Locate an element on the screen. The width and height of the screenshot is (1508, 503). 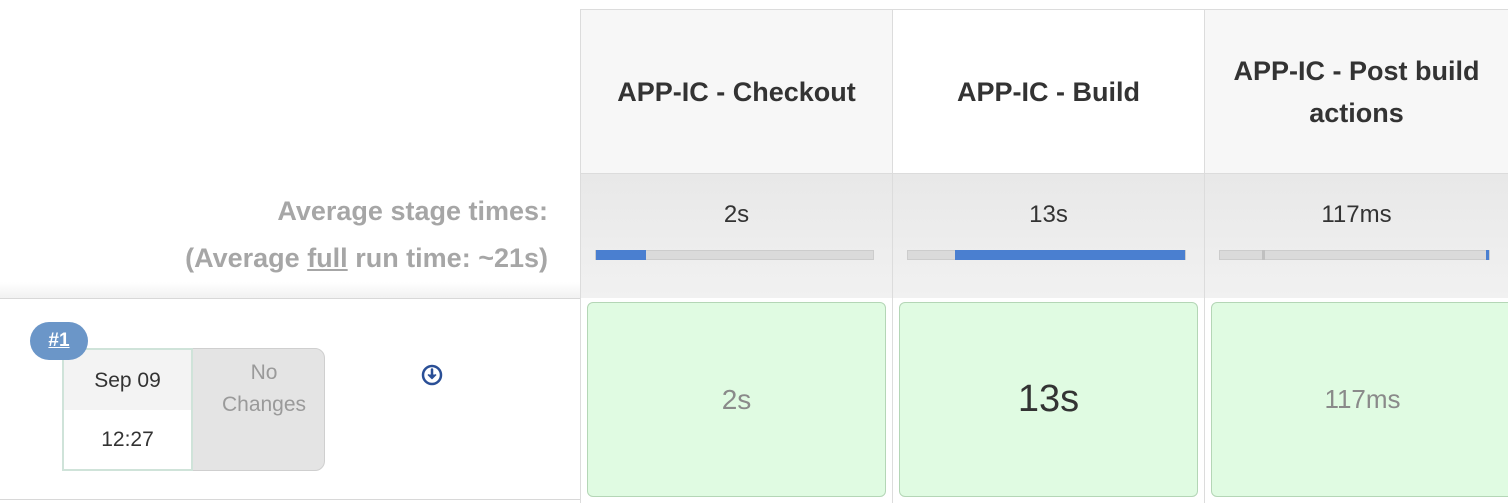
progress-marker is located at coordinates (1263, 255).